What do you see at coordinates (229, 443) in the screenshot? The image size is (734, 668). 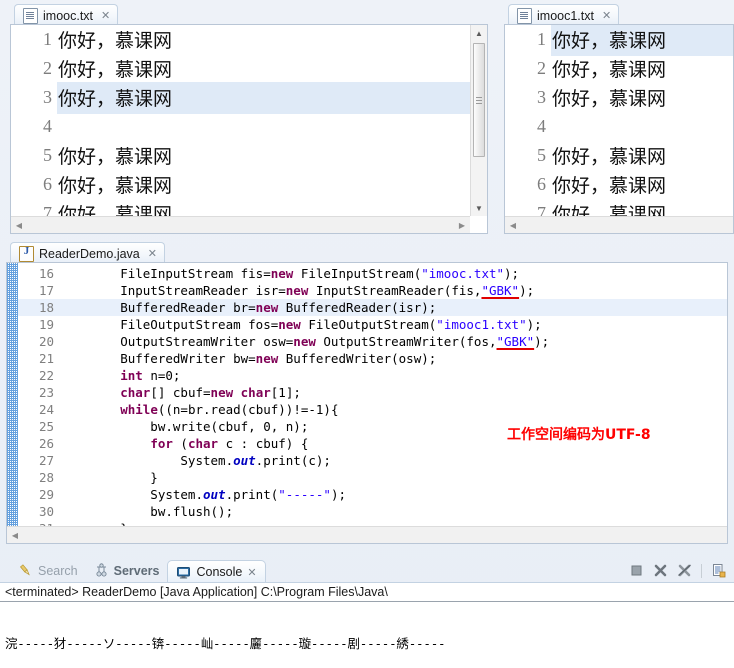 I see `code-text: for (char c : cbuf) {` at bounding box center [229, 443].